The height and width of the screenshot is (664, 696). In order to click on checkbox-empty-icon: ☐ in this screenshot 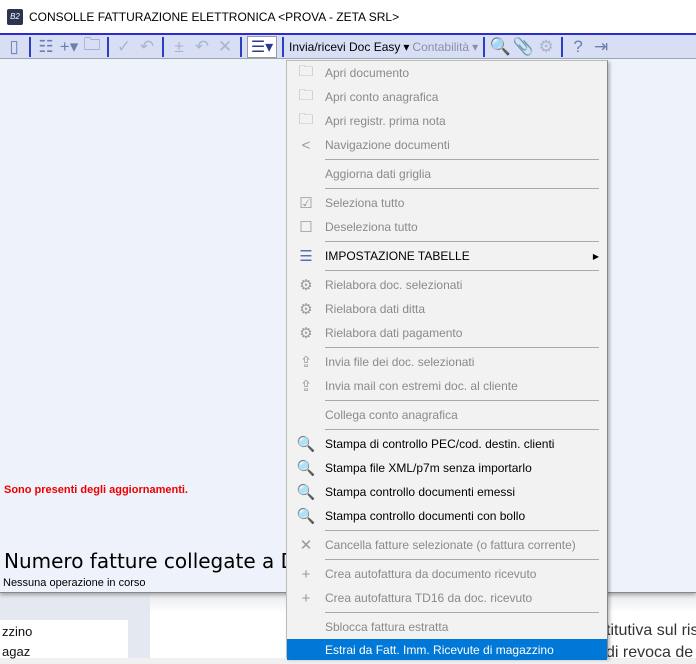, I will do `click(306, 227)`.